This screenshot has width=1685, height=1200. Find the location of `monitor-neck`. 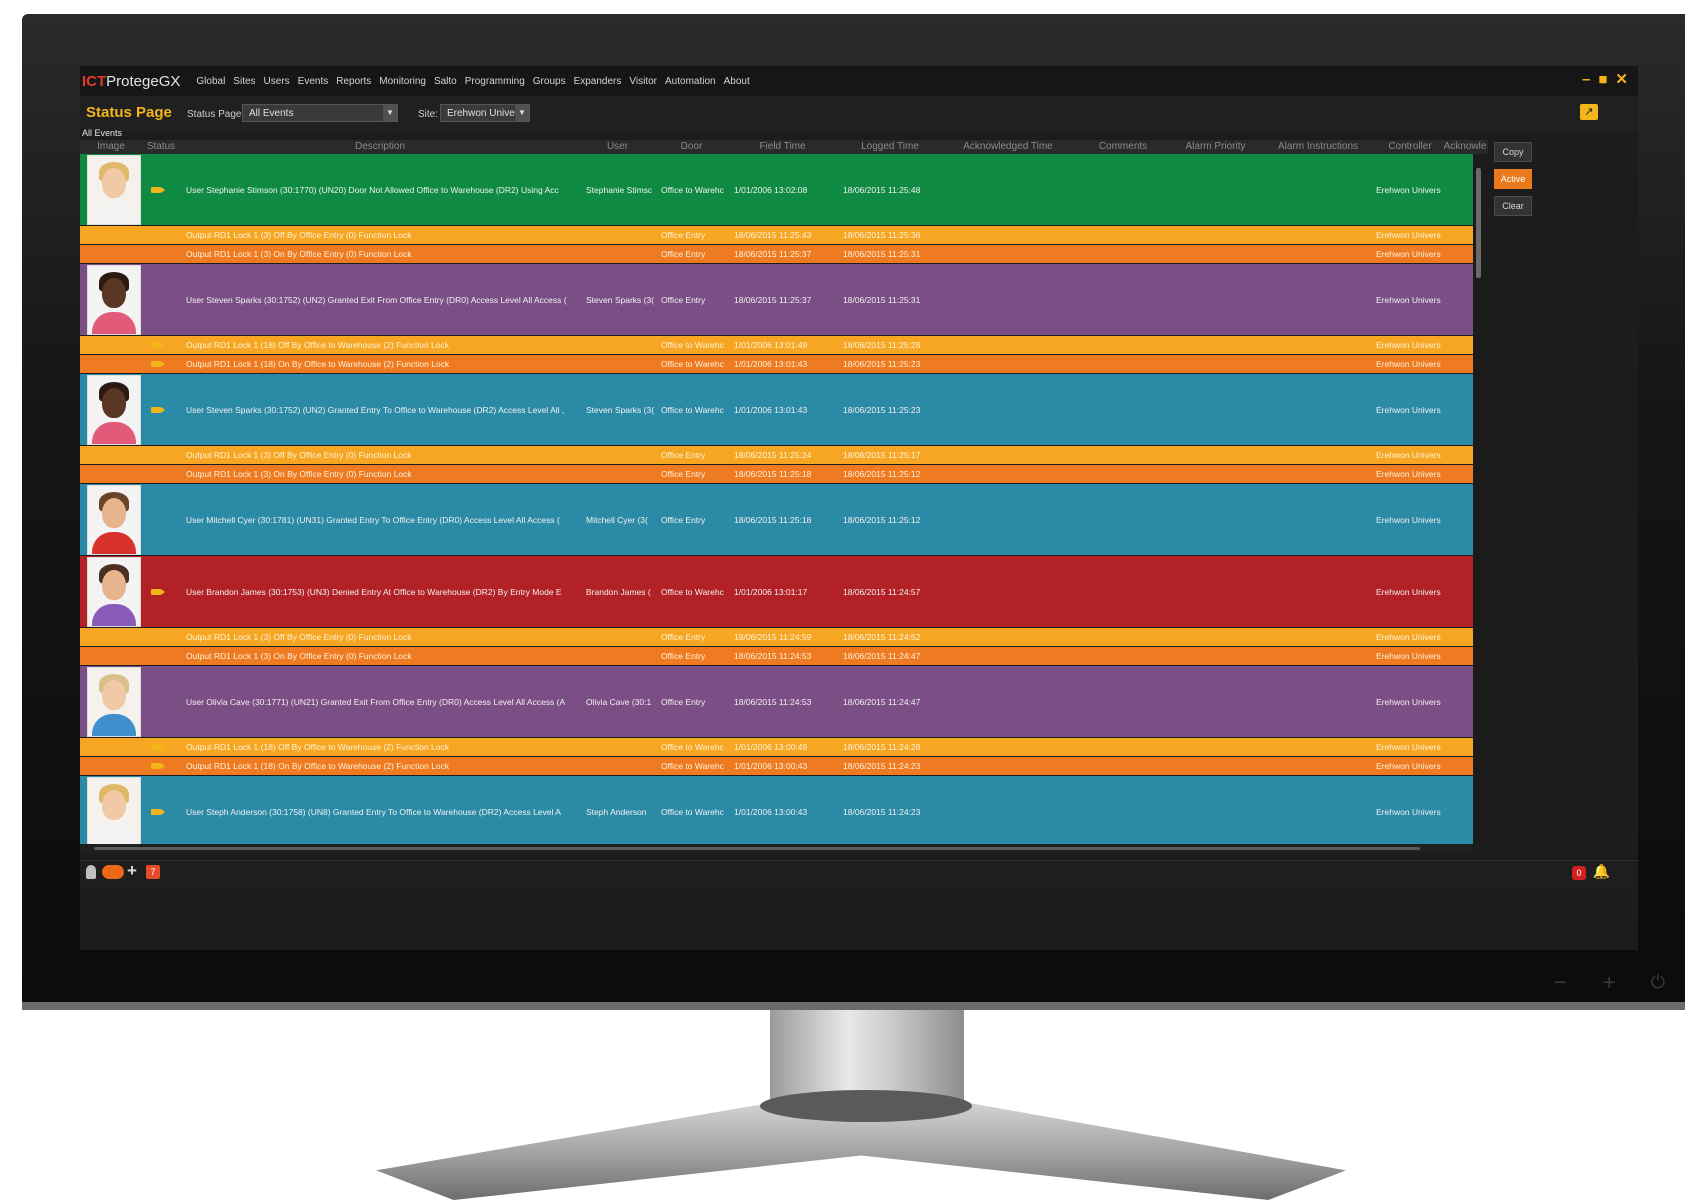

monitor-neck is located at coordinates (867, 1056).